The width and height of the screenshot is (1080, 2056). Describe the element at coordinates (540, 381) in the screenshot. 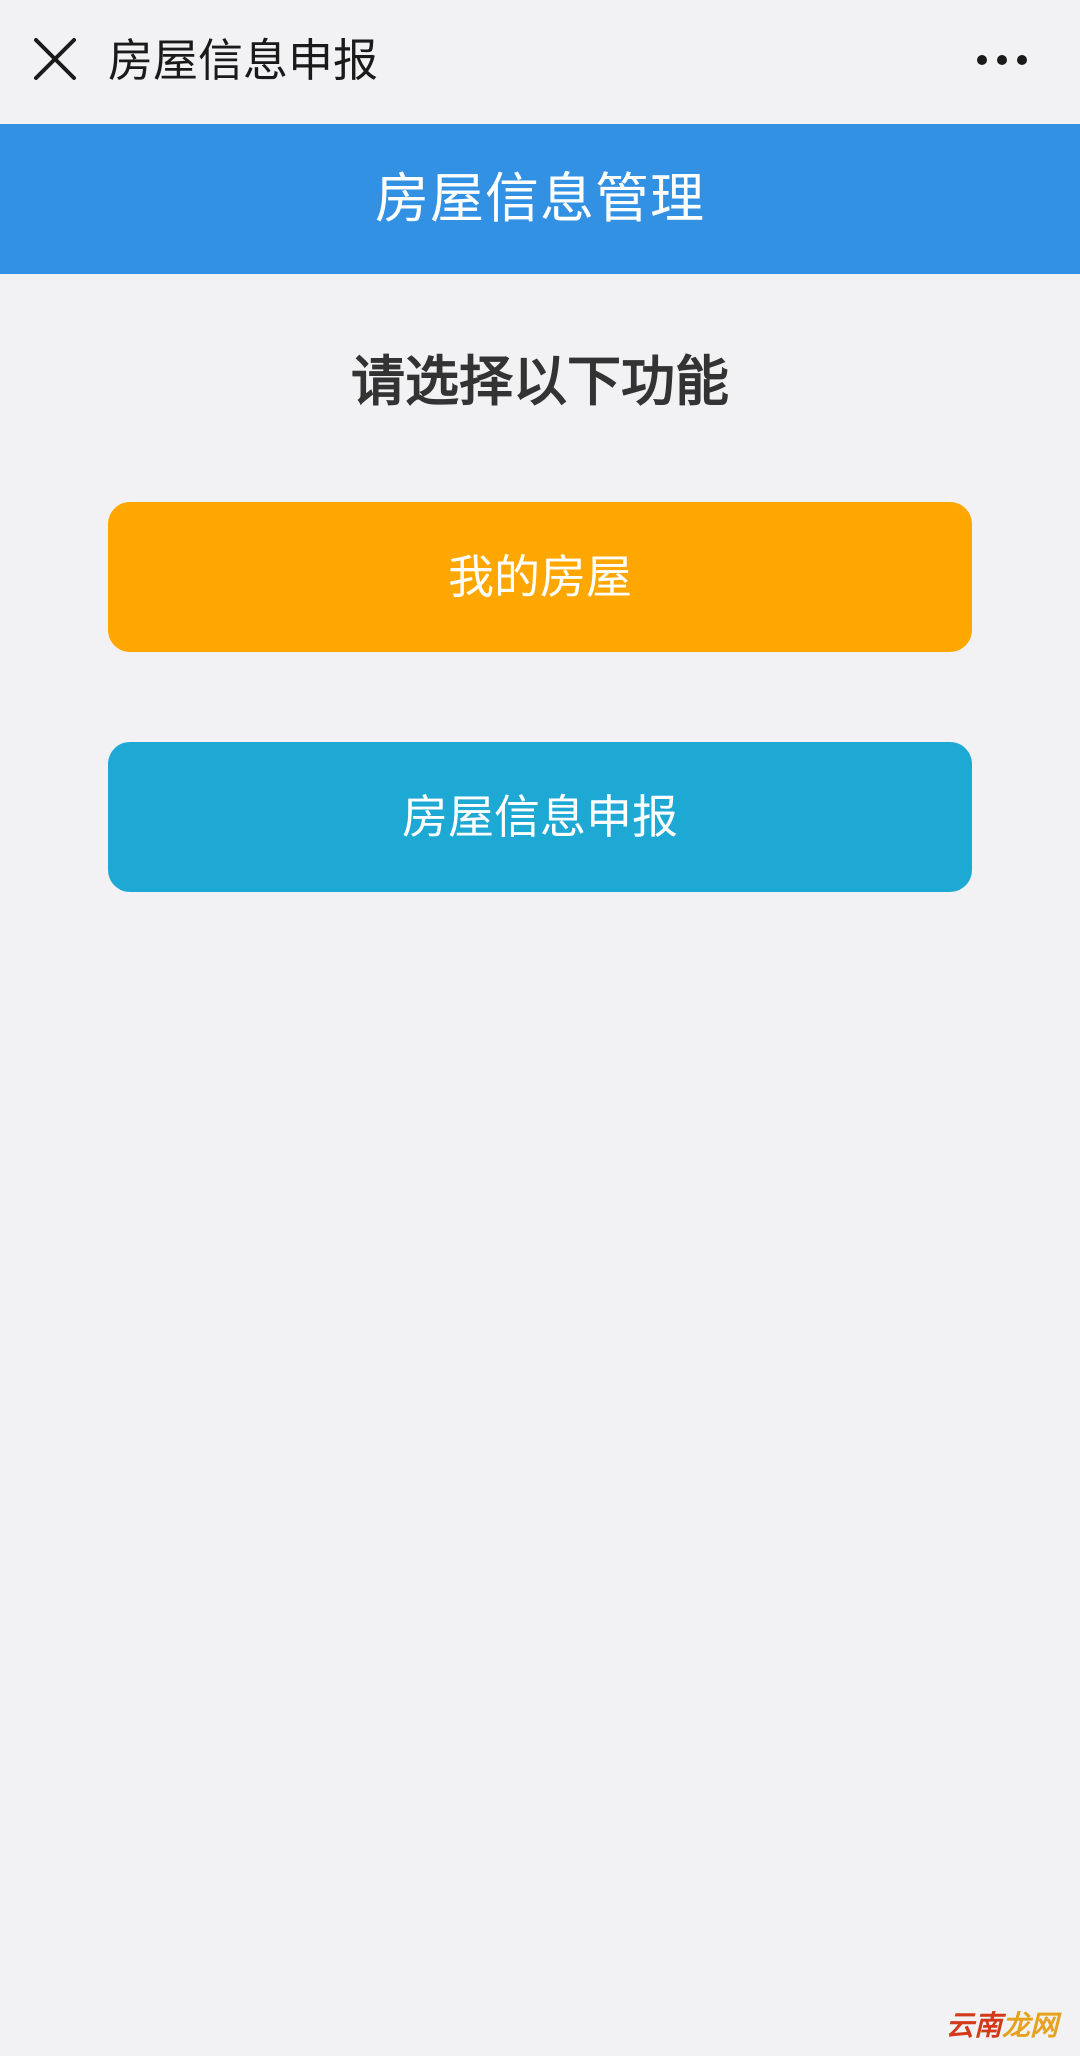

I see `function-prompt: 请选择以下功能` at that location.